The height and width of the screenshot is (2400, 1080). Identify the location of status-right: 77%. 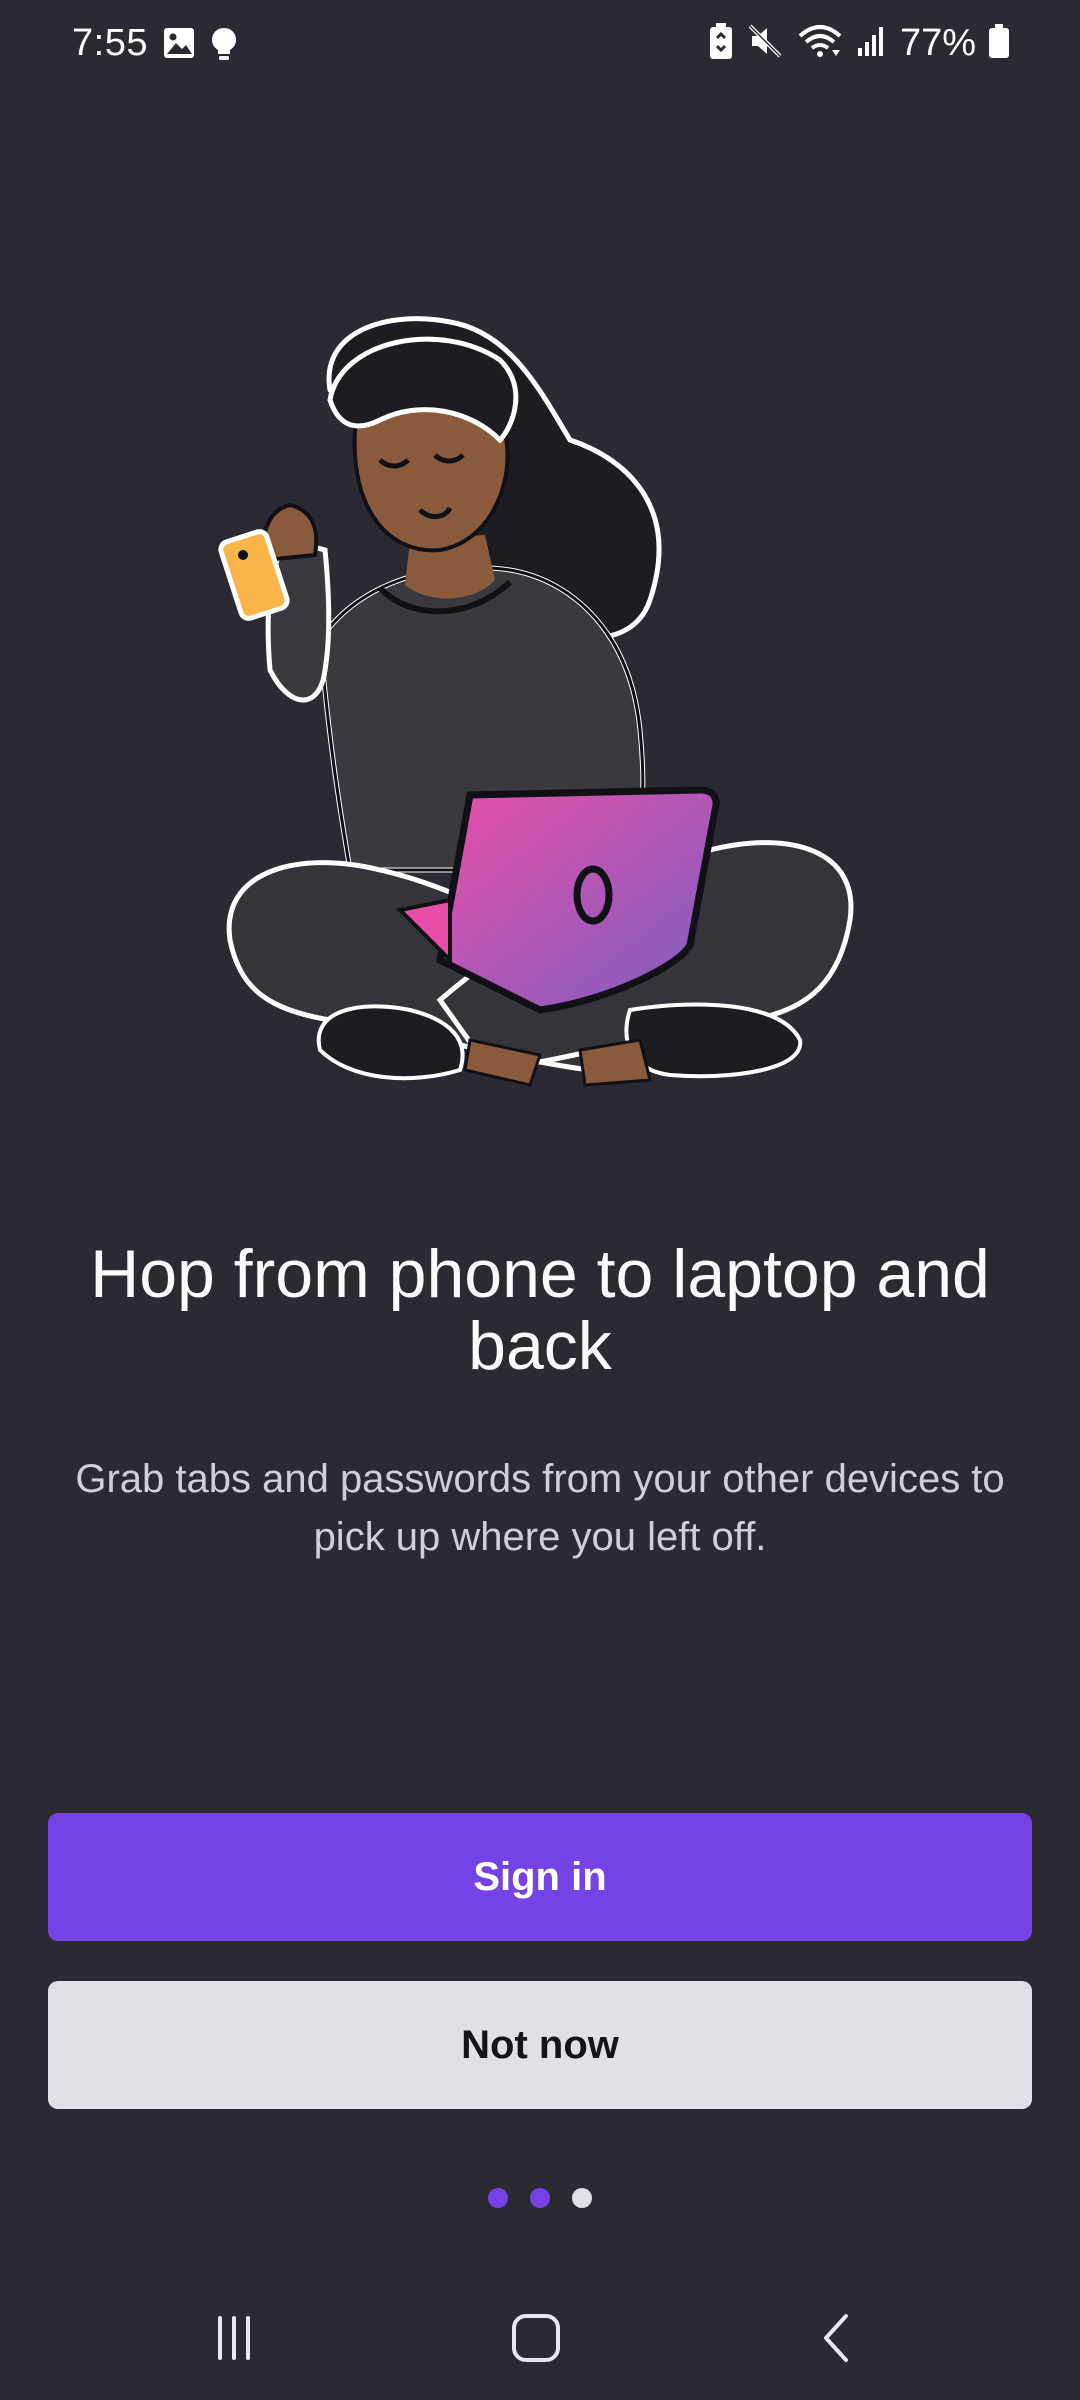
(859, 43).